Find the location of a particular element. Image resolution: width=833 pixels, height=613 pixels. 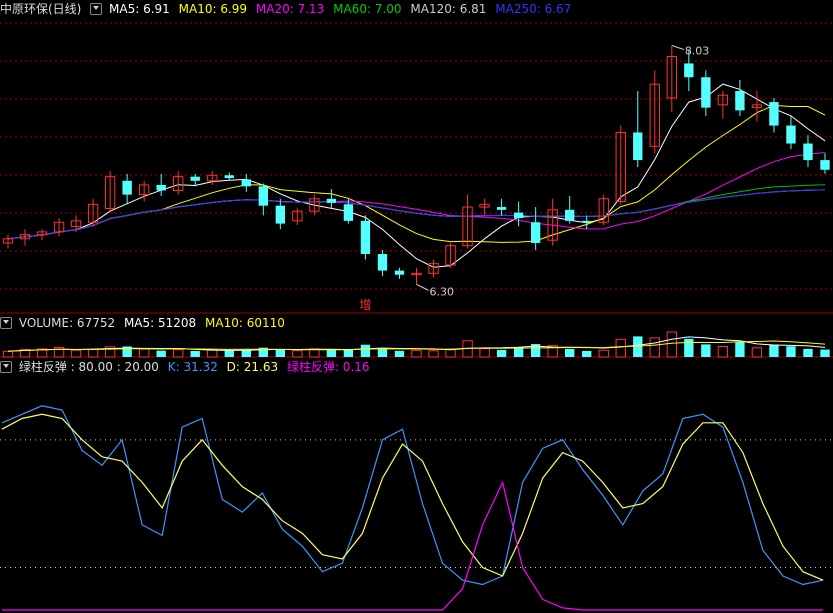

high-price-label: 8.03 is located at coordinates (697, 50).